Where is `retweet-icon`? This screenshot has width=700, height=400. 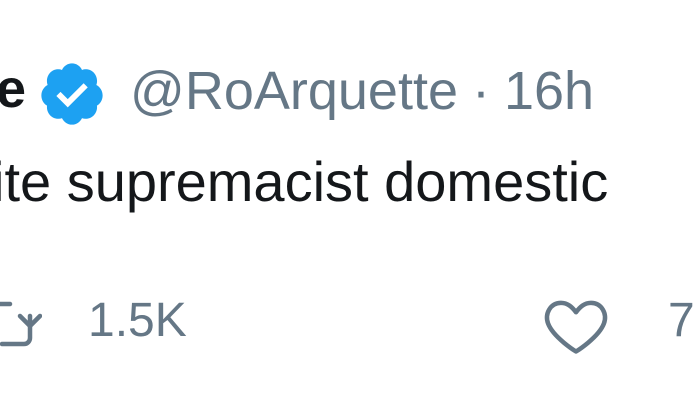 retweet-icon is located at coordinates (21, 324).